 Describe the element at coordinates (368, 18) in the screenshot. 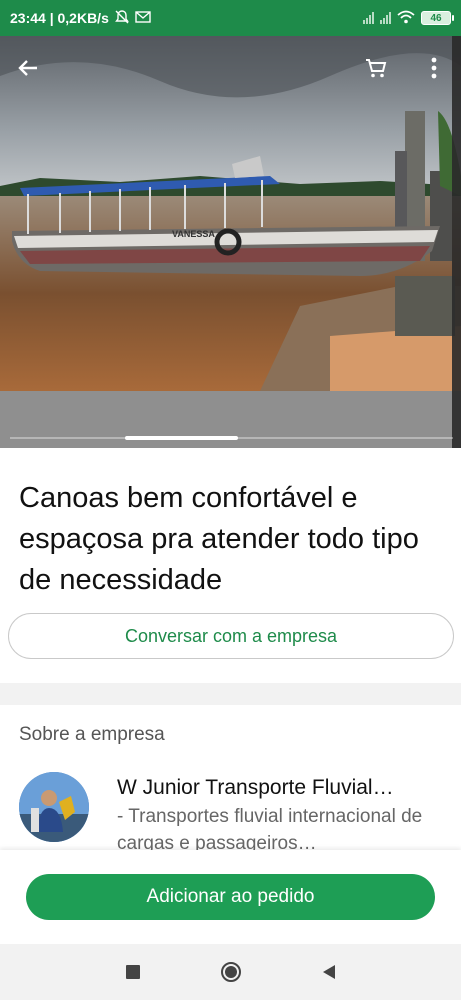

I see `signal-icon` at that location.